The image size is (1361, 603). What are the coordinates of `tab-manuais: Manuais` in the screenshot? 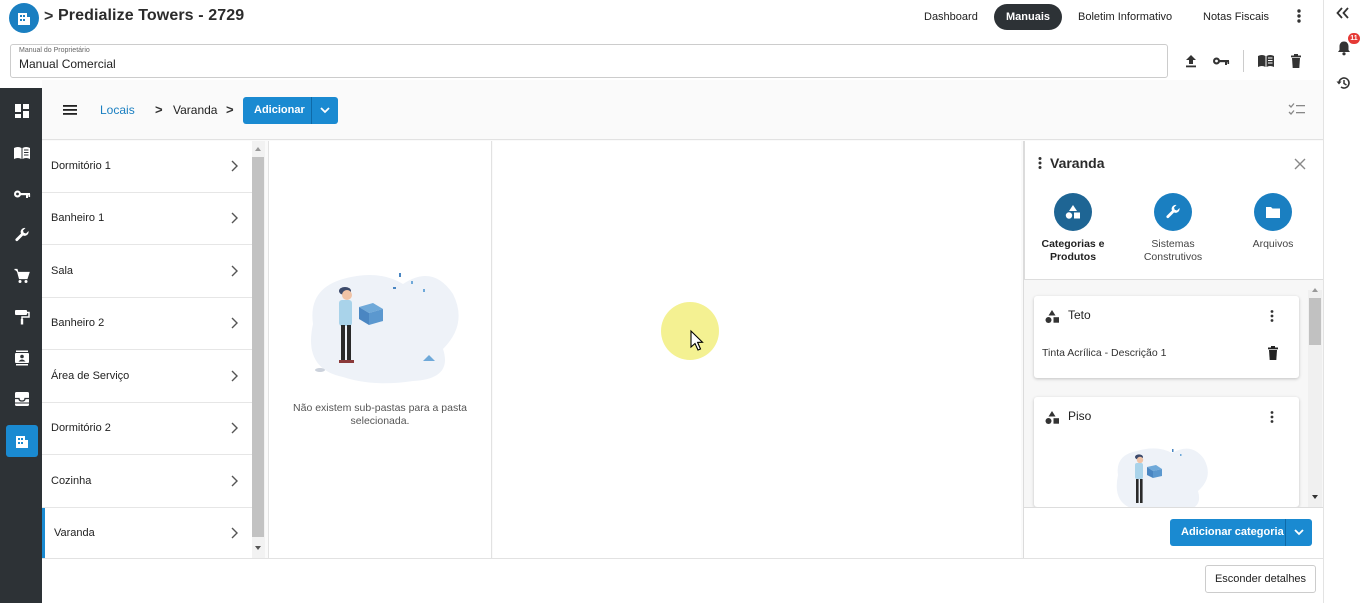 It's located at (1028, 17).